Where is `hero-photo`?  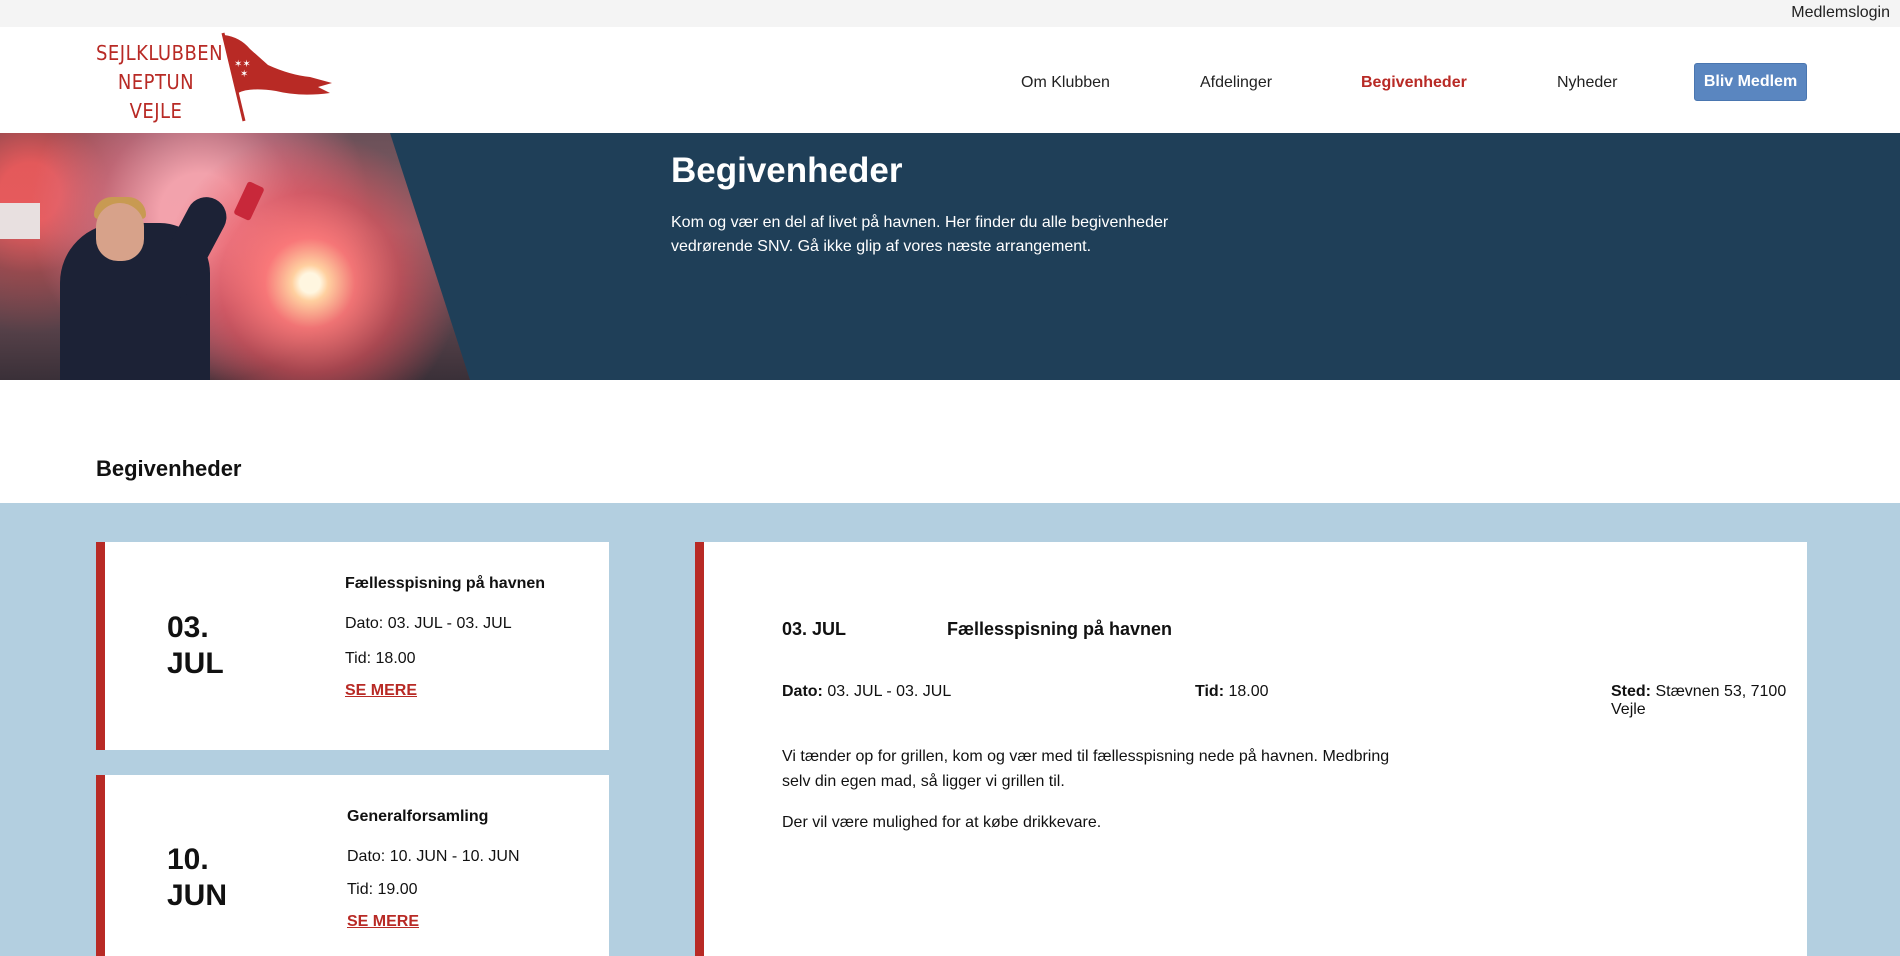 hero-photo is located at coordinates (235, 256).